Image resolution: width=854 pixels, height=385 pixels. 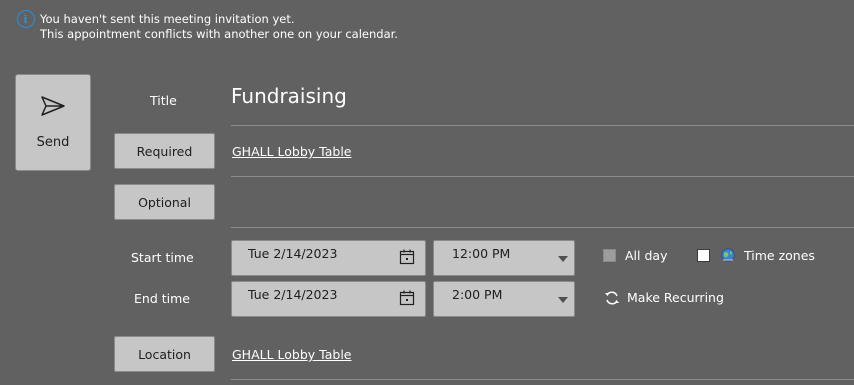 I want to click on time-zones-label: Time zones, so click(x=779, y=255).